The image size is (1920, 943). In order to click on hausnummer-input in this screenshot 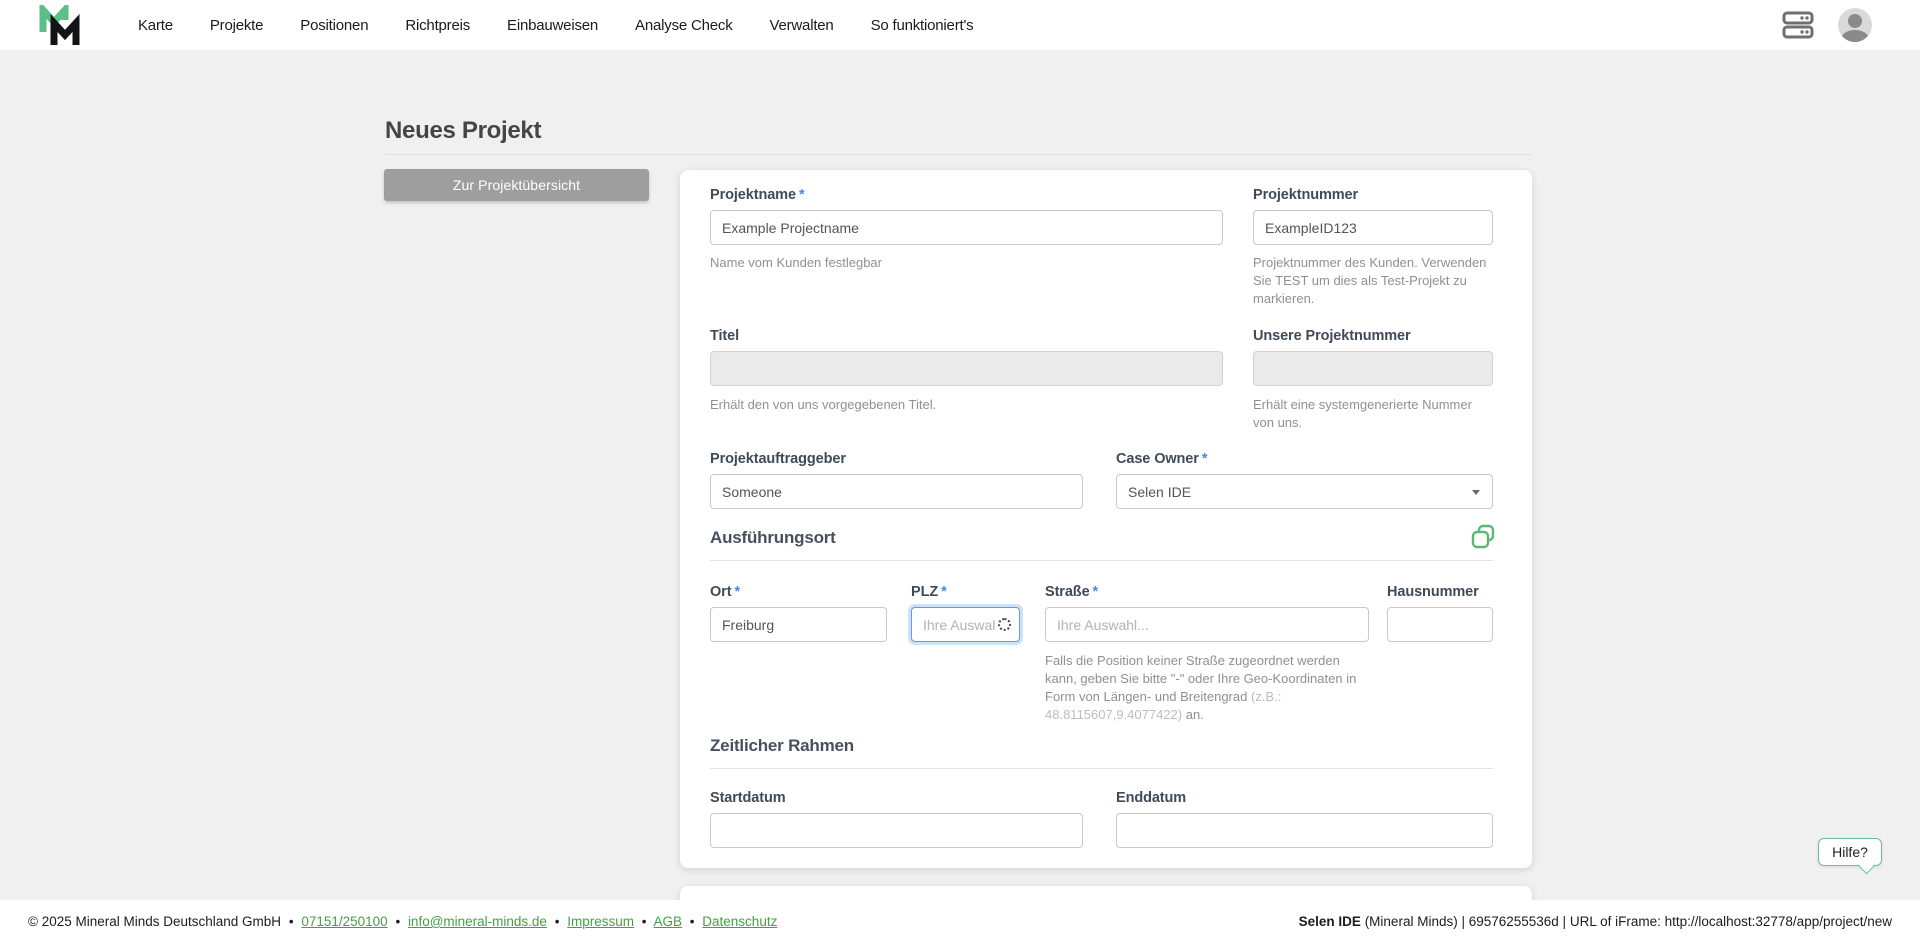, I will do `click(1440, 624)`.